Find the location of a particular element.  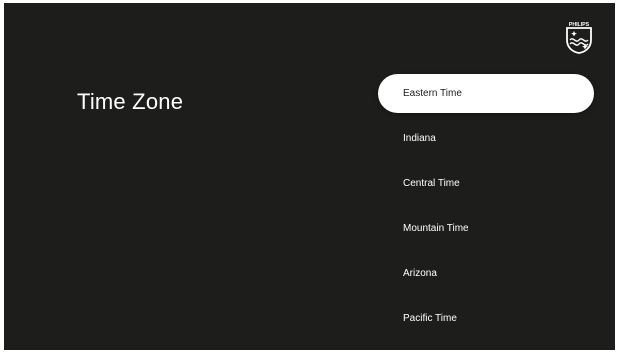

time-zone-option-label: Indiana is located at coordinates (419, 138).